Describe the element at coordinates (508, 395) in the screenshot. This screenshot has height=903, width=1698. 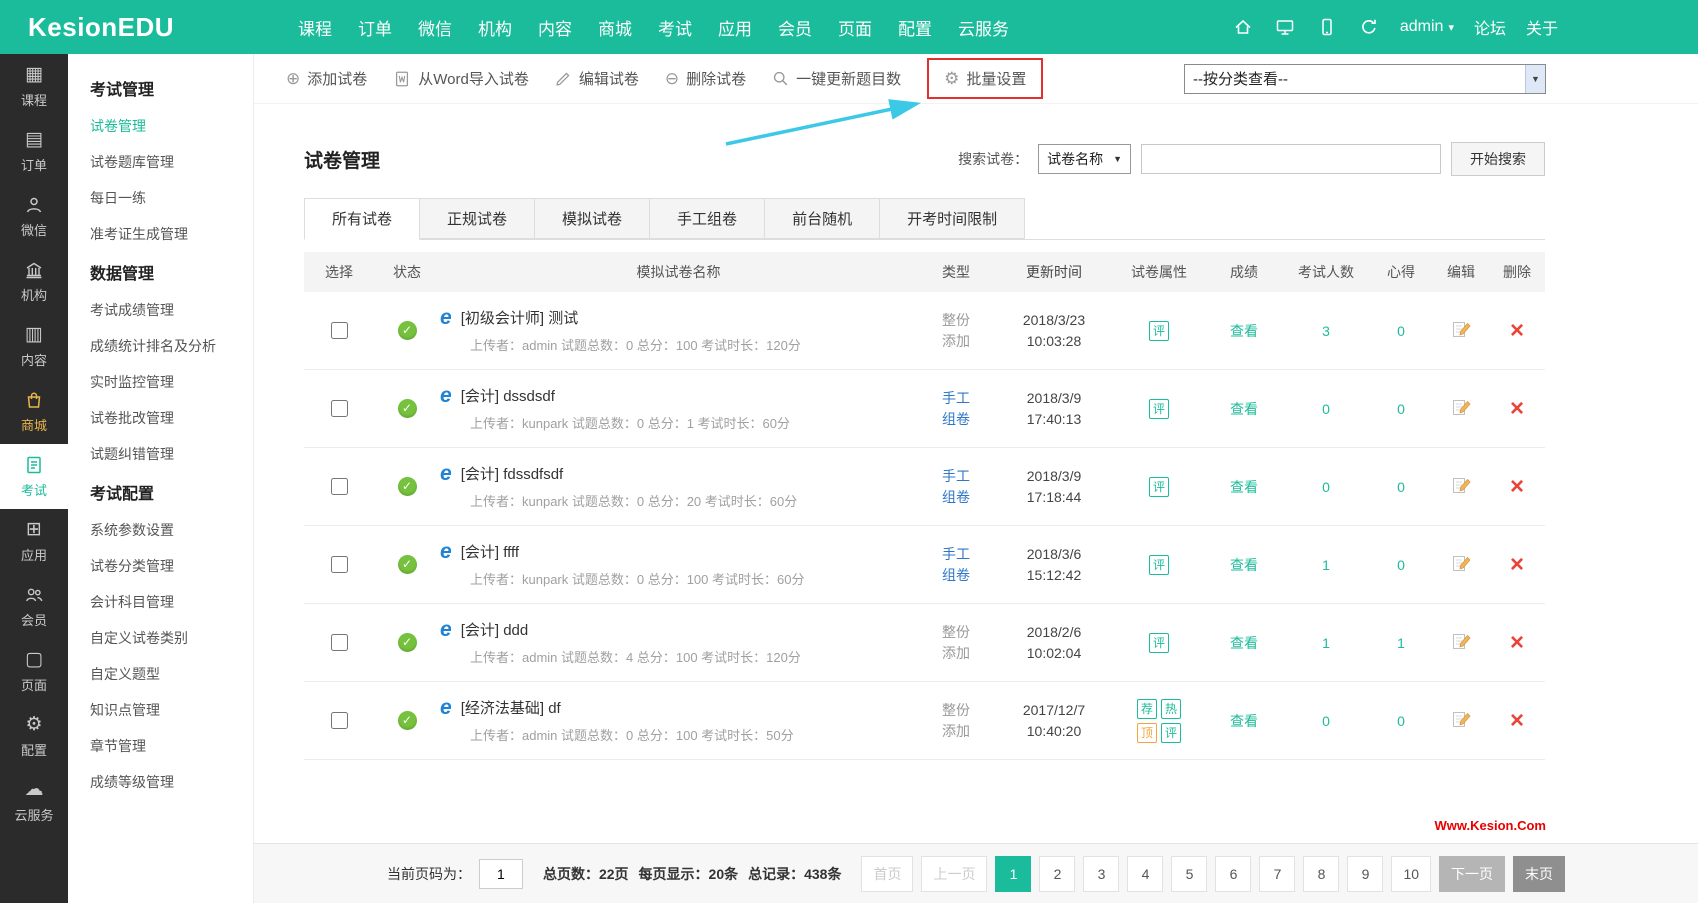
I see `paper-name-link: [会计] dssdsdf` at that location.